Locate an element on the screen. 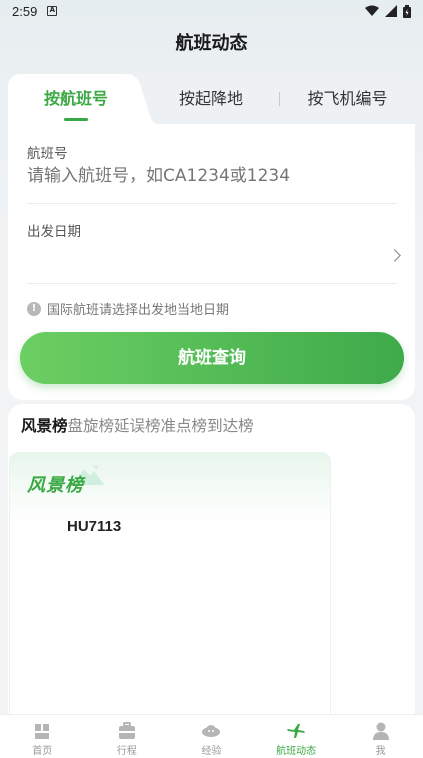 The width and height of the screenshot is (423, 758). airplane-icon is located at coordinates (296, 731).